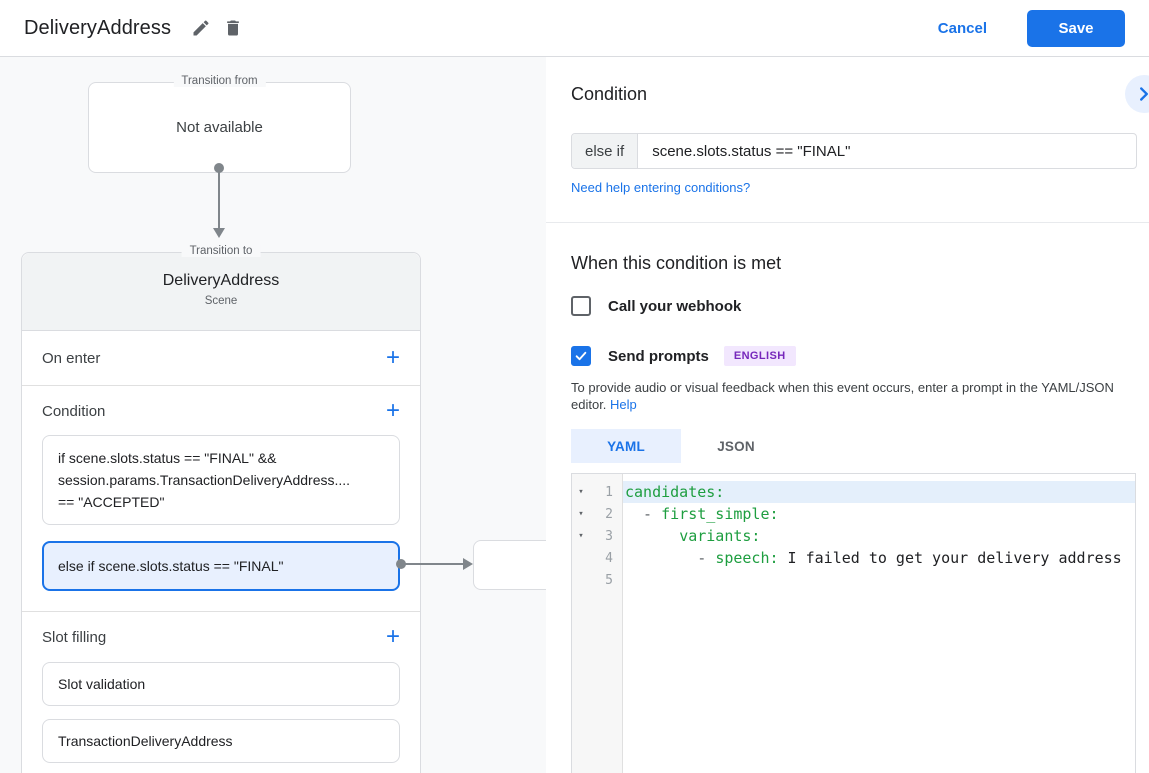 The image size is (1149, 773). What do you see at coordinates (219, 198) in the screenshot?
I see `connector-line-vertical` at bounding box center [219, 198].